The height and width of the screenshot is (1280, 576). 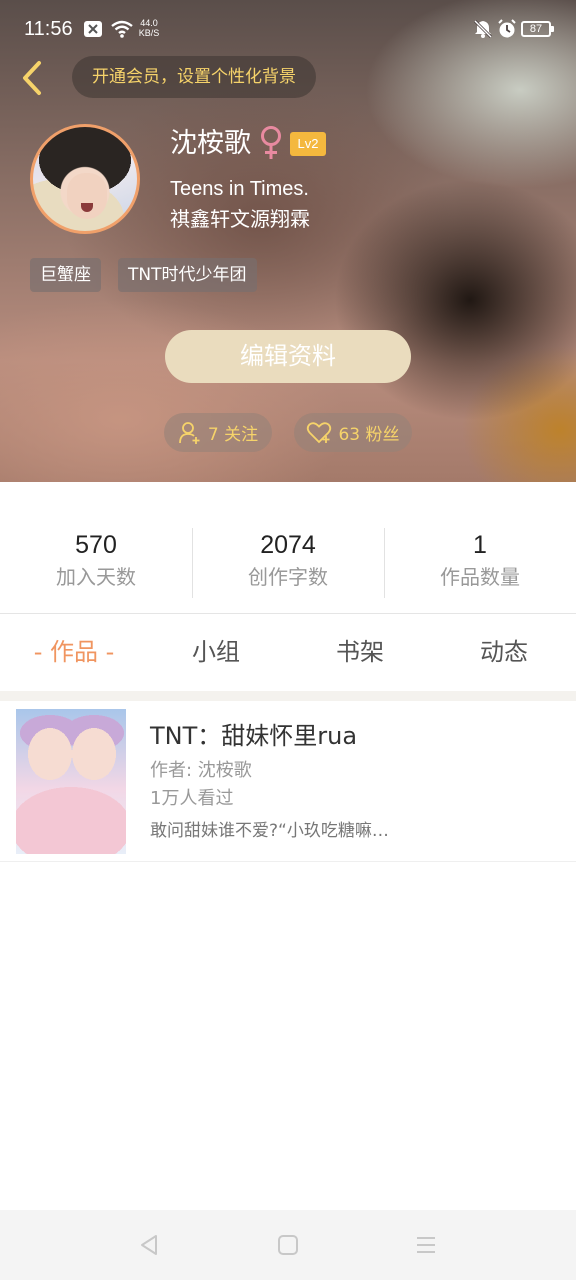 I want to click on network-speed: 44.0 KB/S, so click(x=149, y=28).